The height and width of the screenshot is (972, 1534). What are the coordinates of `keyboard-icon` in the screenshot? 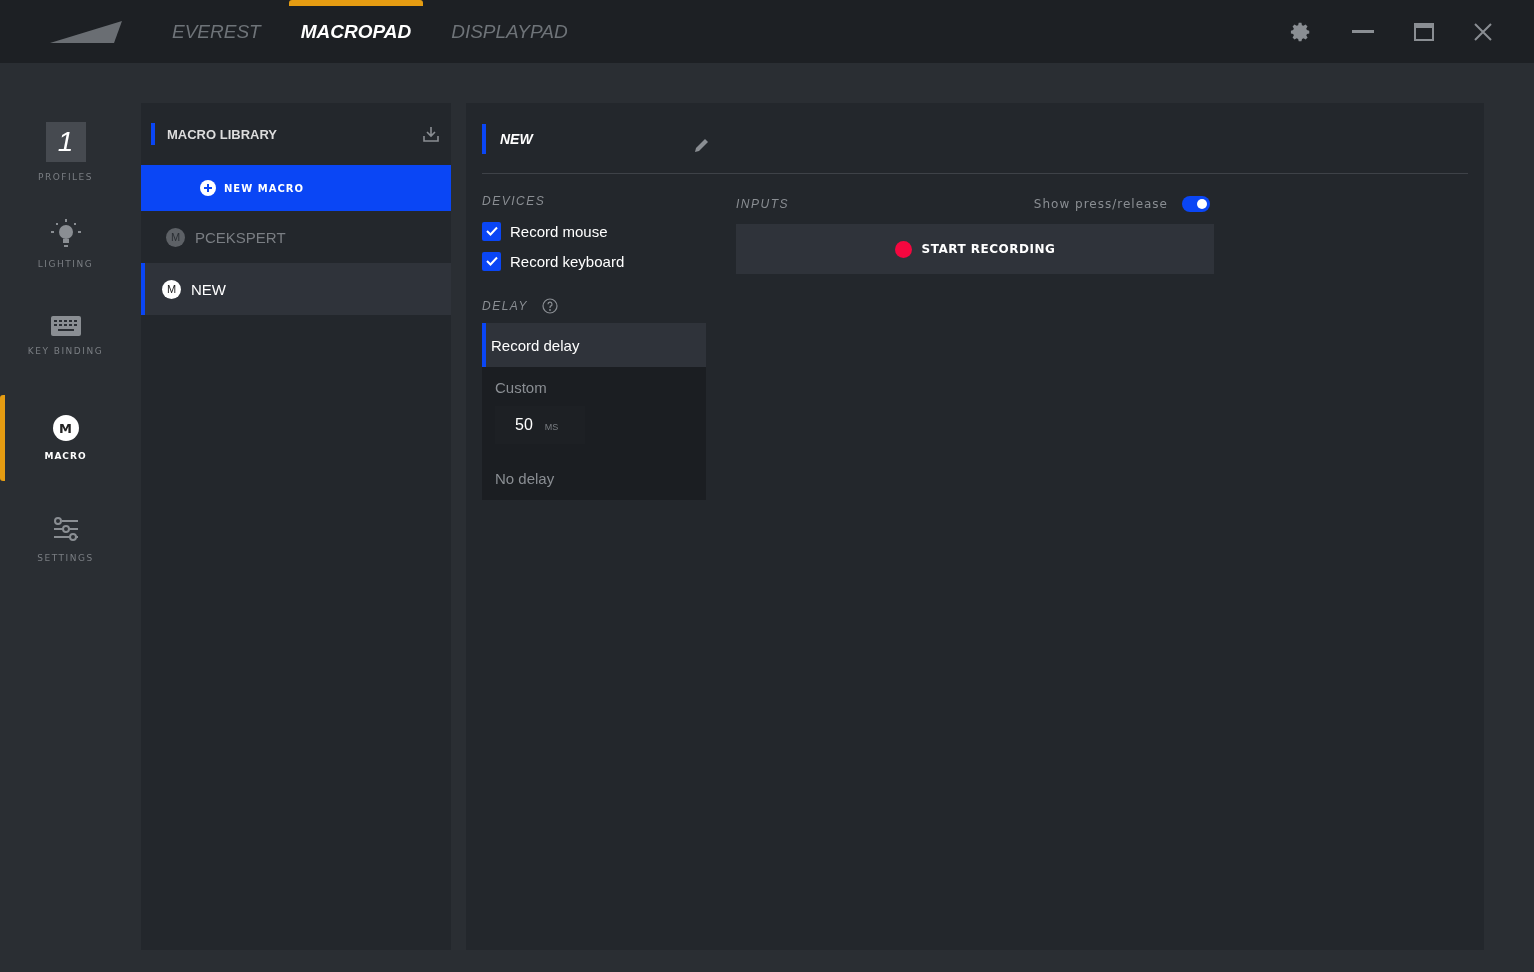 It's located at (65, 326).